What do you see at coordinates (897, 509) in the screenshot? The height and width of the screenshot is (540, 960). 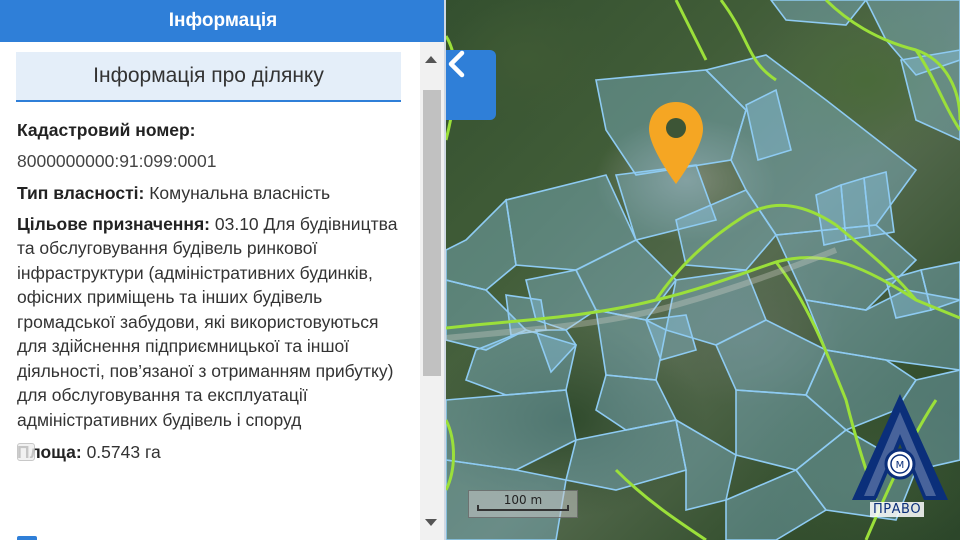 I see `logo-text: ПРАВО` at bounding box center [897, 509].